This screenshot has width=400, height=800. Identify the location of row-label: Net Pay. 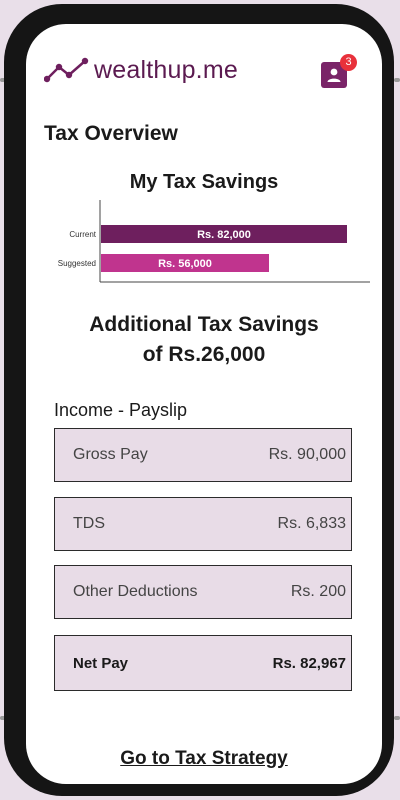
(101, 663).